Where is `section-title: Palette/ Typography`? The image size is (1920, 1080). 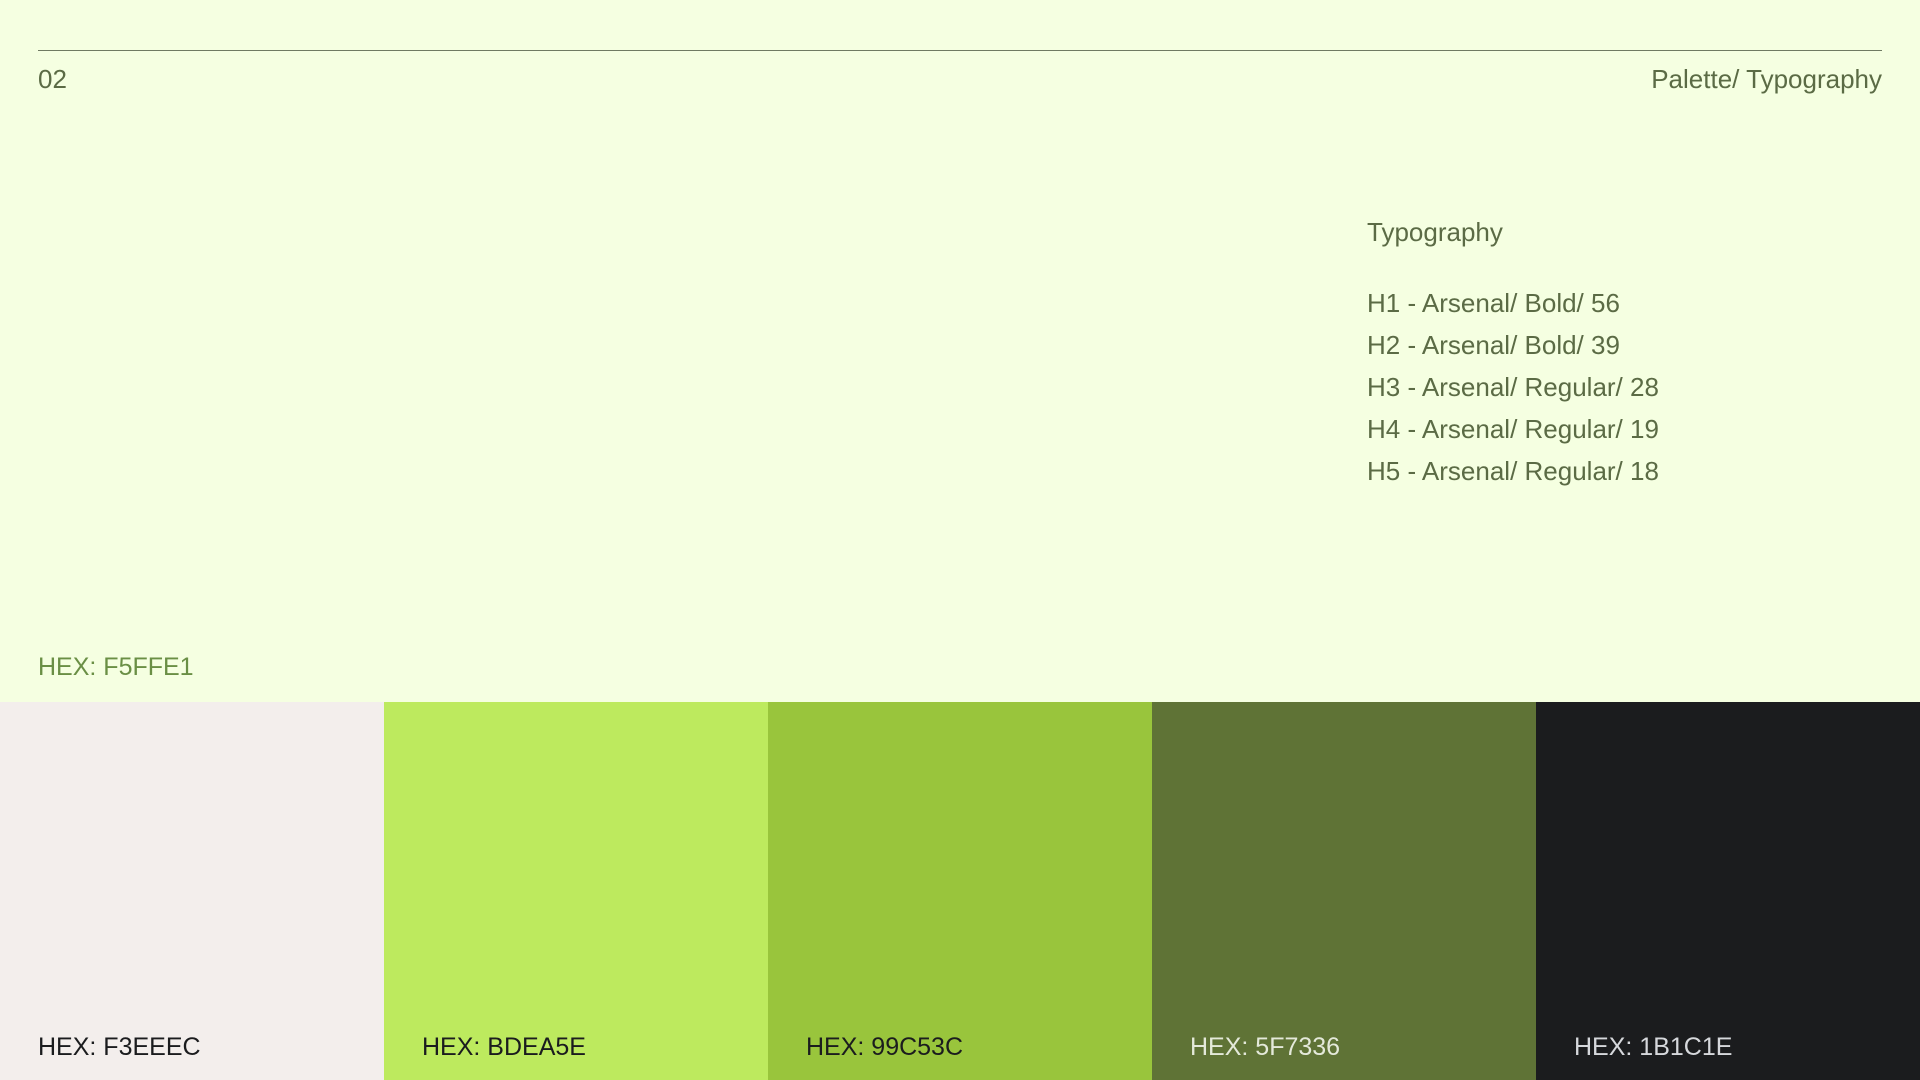
section-title: Palette/ Typography is located at coordinates (1766, 79).